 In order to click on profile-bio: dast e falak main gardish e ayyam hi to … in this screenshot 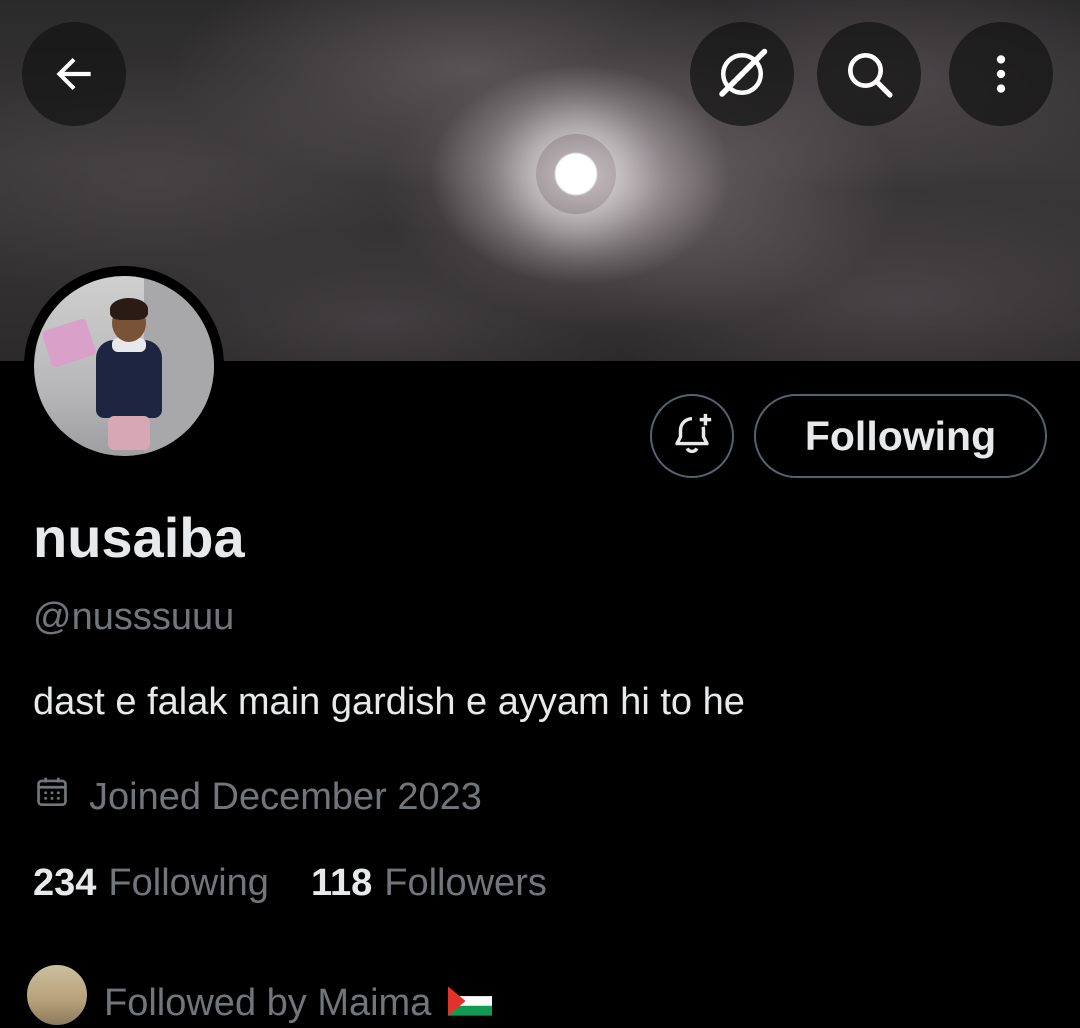, I will do `click(389, 702)`.